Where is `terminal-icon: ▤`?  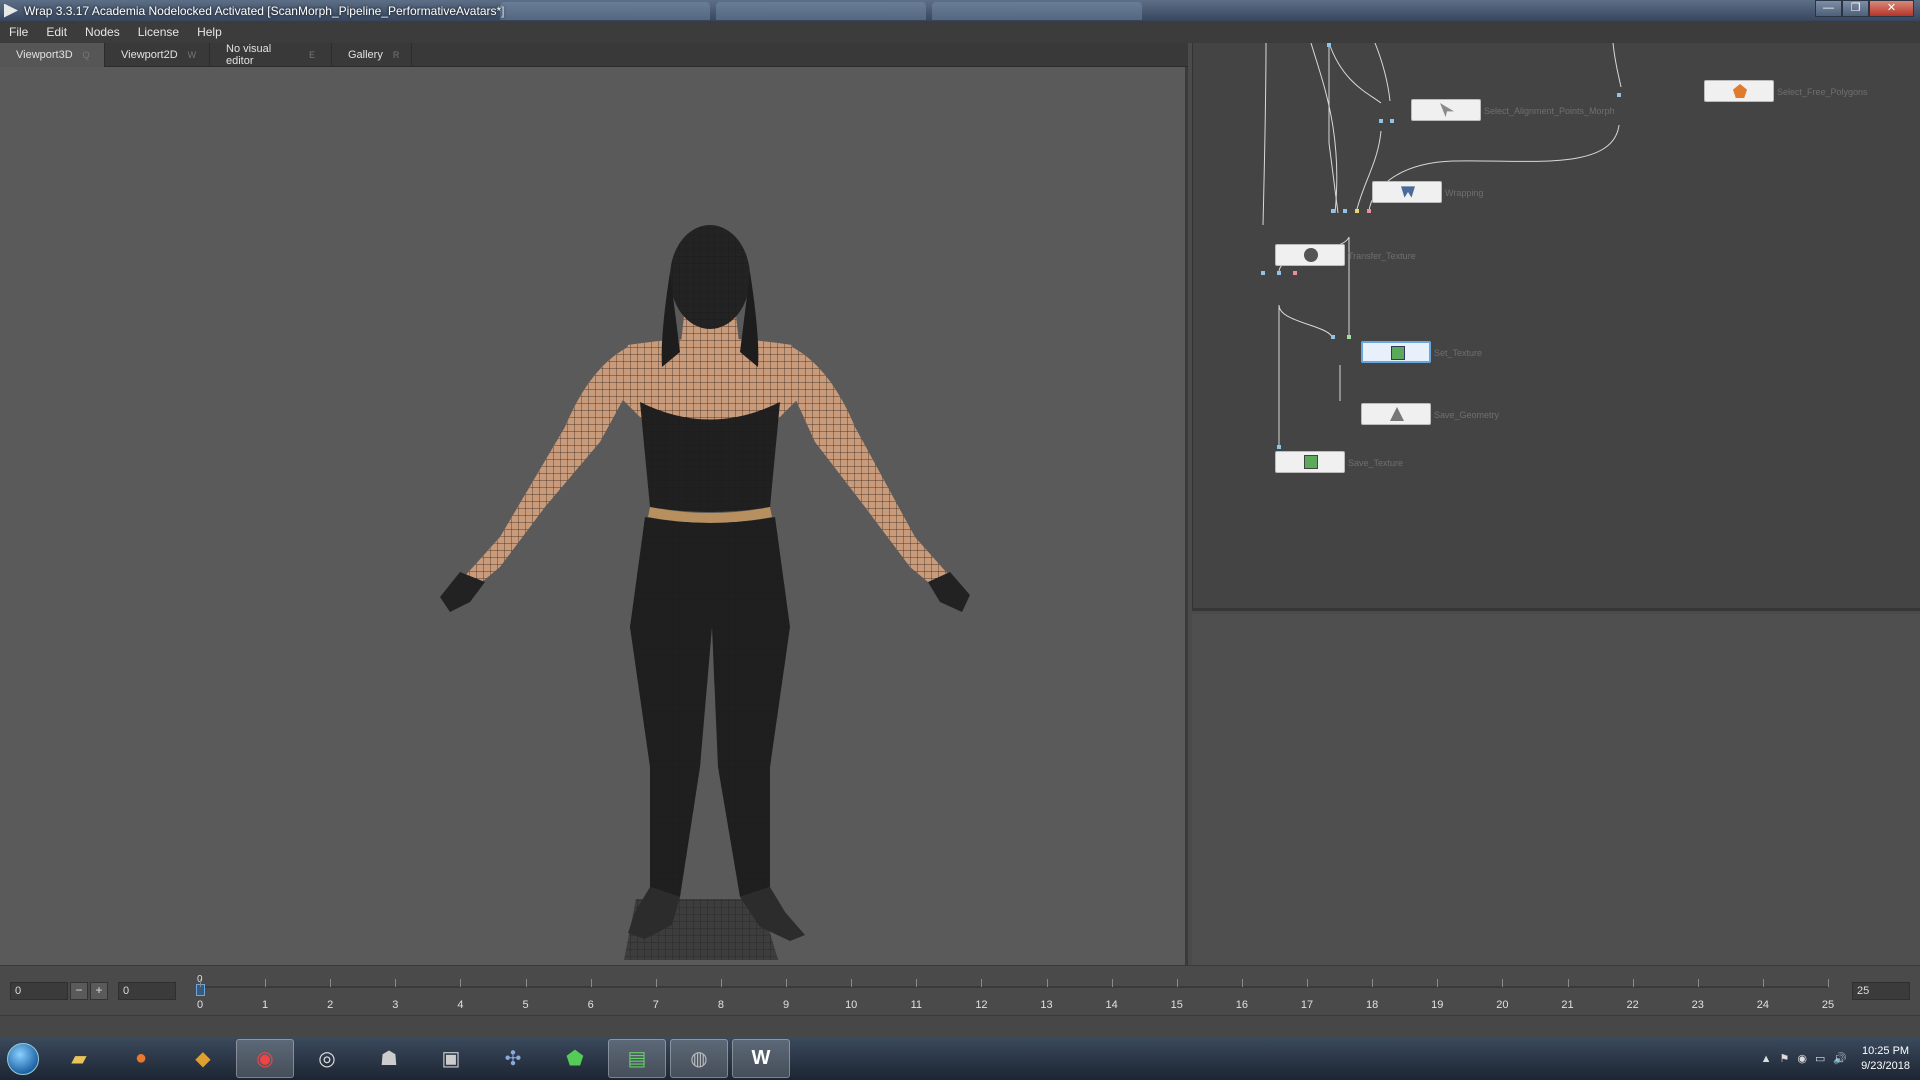
terminal-icon: ▤ is located at coordinates (637, 1058).